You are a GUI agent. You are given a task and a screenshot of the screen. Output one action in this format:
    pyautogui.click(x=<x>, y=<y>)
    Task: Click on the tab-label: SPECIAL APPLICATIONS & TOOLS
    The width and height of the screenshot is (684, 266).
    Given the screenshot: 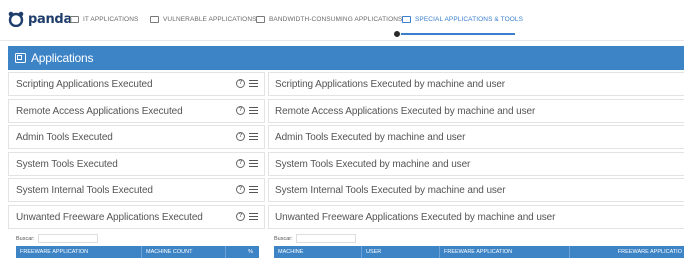 What is the action you would take?
    pyautogui.click(x=469, y=19)
    